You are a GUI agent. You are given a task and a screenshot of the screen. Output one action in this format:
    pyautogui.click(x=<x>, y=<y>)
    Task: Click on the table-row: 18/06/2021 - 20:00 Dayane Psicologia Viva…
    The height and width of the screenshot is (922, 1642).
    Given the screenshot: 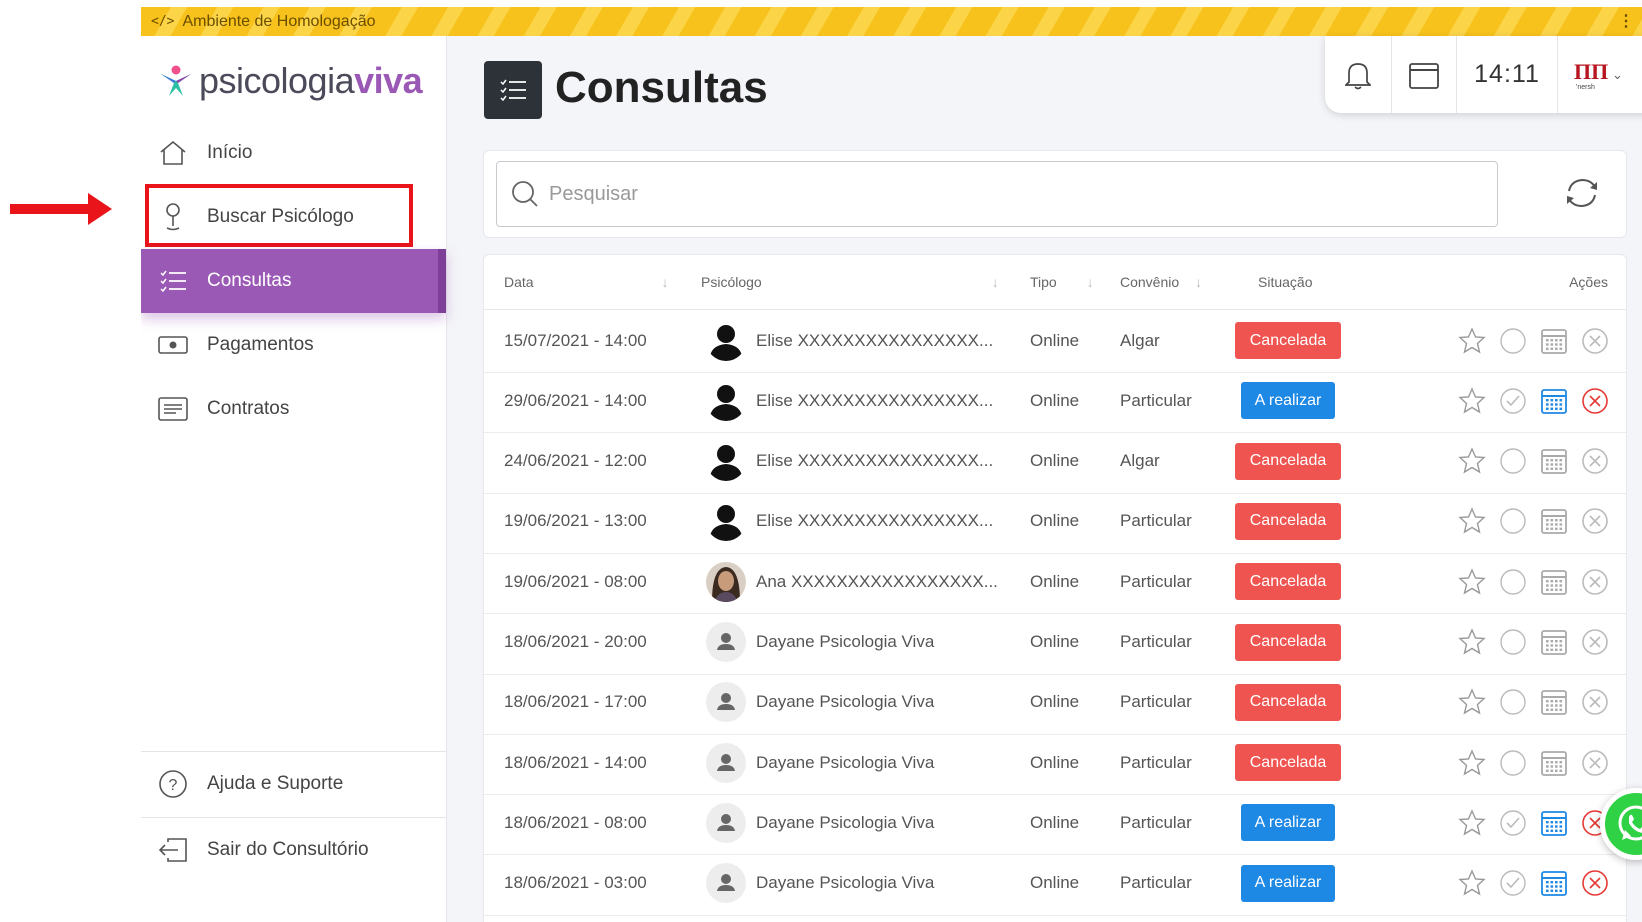 What is the action you would take?
    pyautogui.click(x=1055, y=643)
    